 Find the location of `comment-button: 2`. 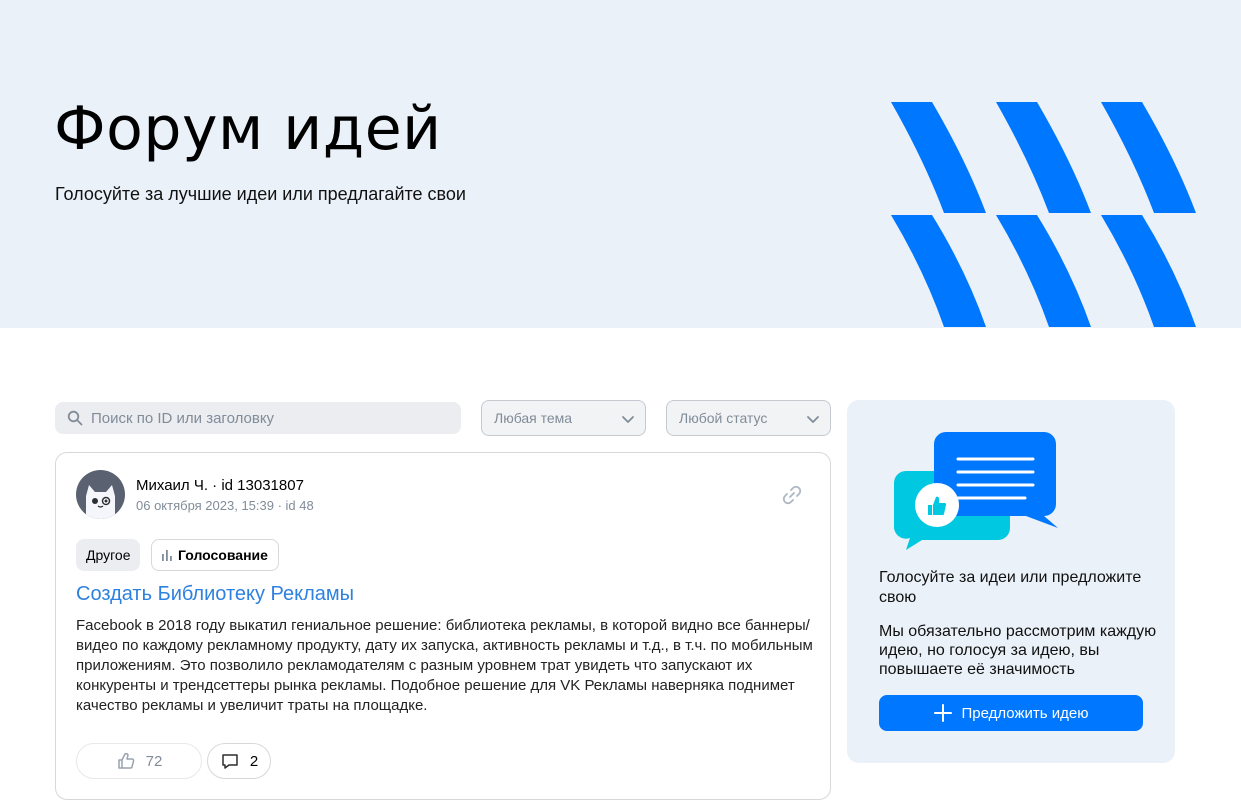

comment-button: 2 is located at coordinates (239, 761).